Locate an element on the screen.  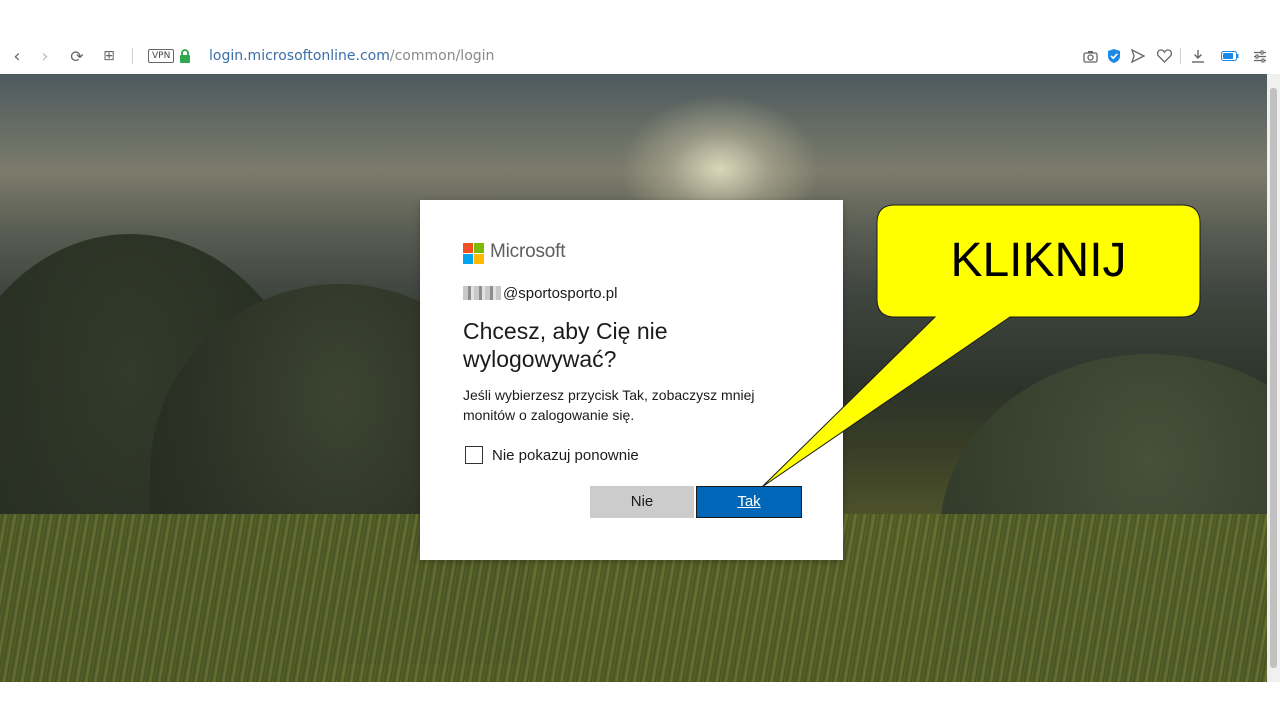
reload-icon: ⟳ is located at coordinates (77, 56).